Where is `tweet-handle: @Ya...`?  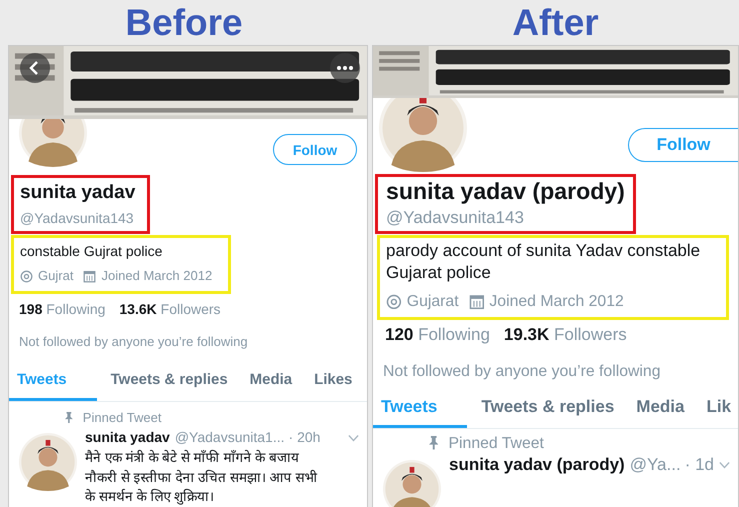 tweet-handle: @Ya... is located at coordinates (655, 465).